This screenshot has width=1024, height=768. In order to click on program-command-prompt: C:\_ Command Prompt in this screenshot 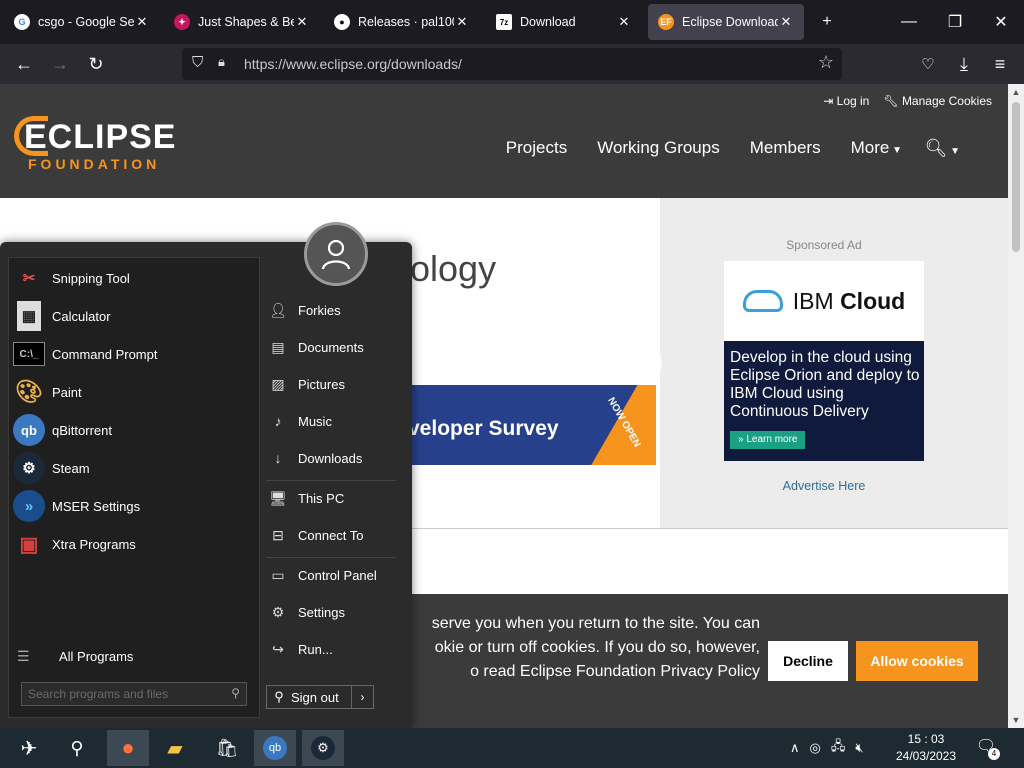, I will do `click(133, 354)`.